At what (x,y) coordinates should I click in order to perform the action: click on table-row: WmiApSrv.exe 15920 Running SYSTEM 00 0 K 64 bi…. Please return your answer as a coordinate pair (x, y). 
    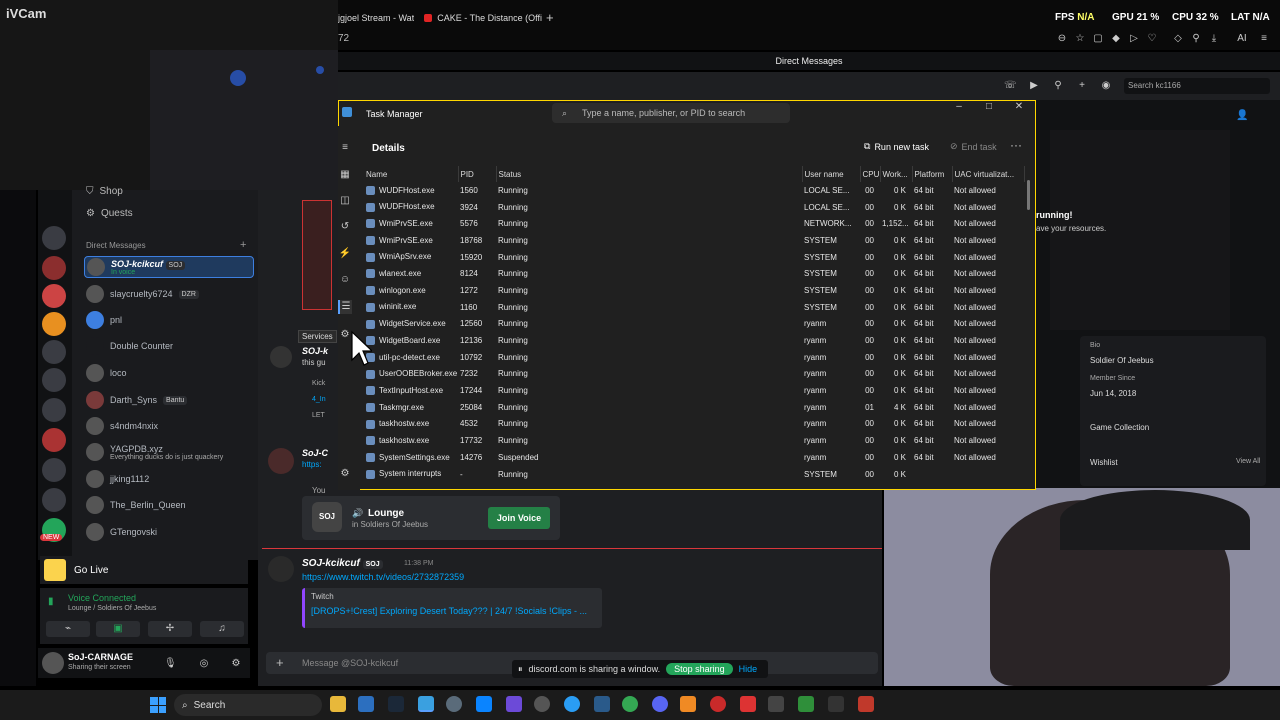
    Looking at the image, I should click on (694, 257).